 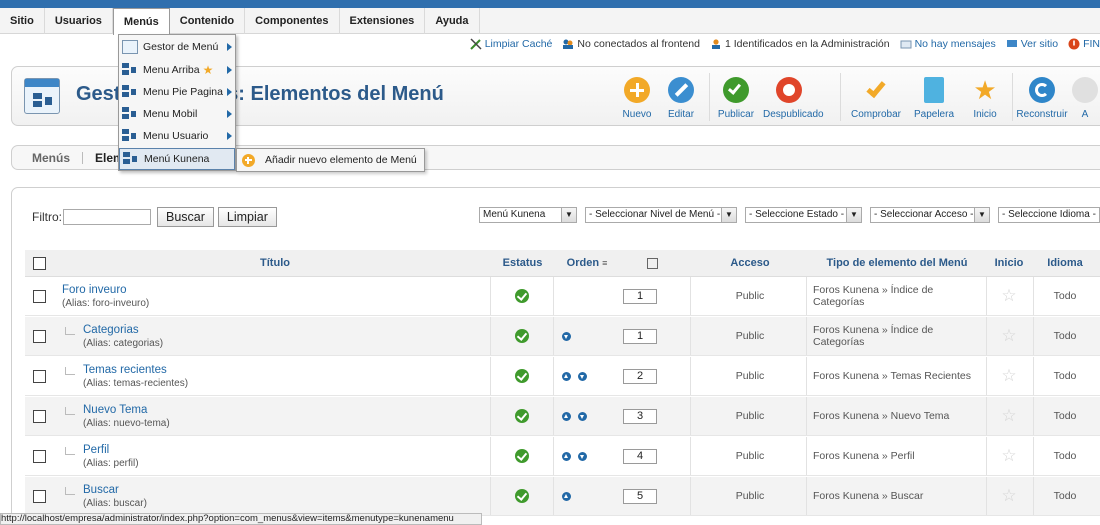 What do you see at coordinates (96, 450) in the screenshot?
I see `row-title-link: Perfil` at bounding box center [96, 450].